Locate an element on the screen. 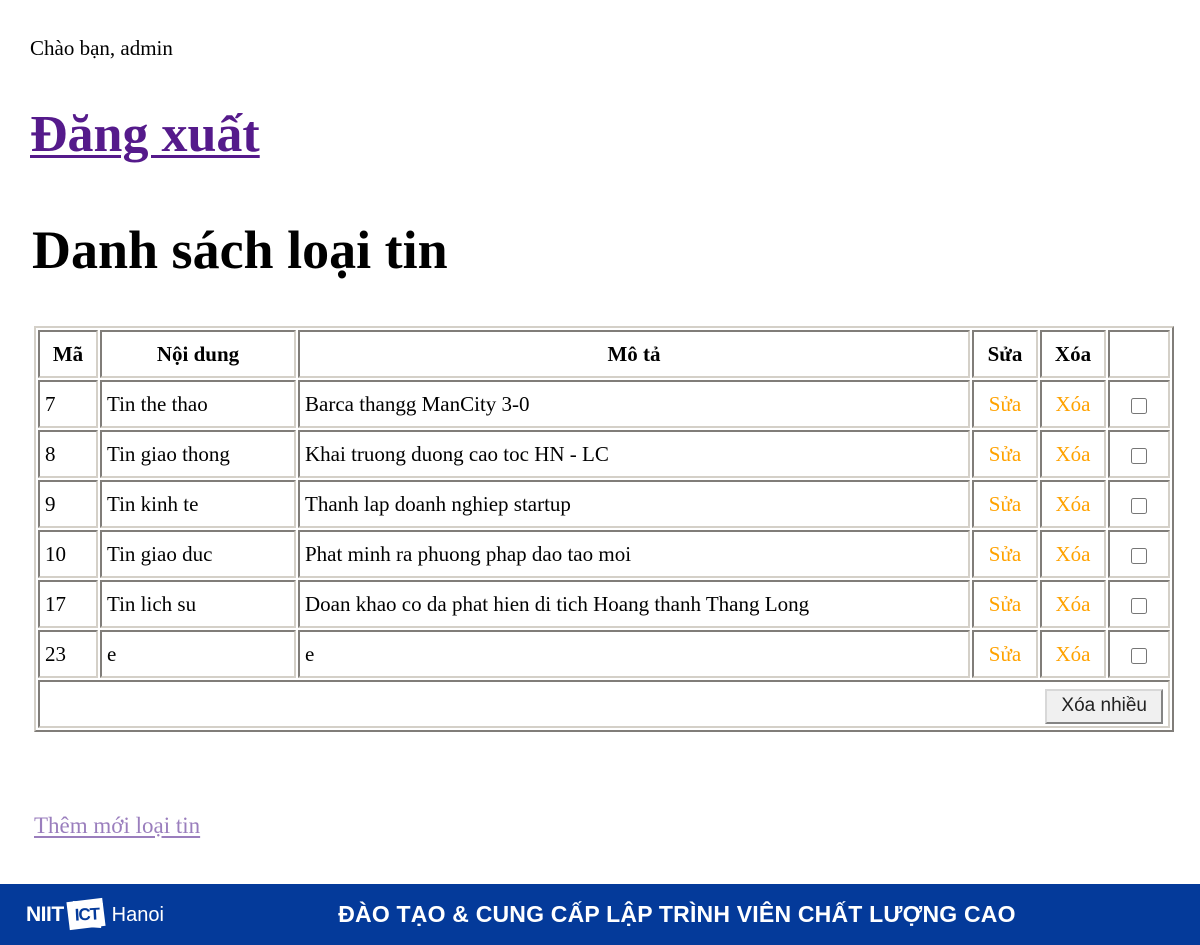  cell-description: Phat minh ra phuong phap dao tao moi is located at coordinates (634, 554).